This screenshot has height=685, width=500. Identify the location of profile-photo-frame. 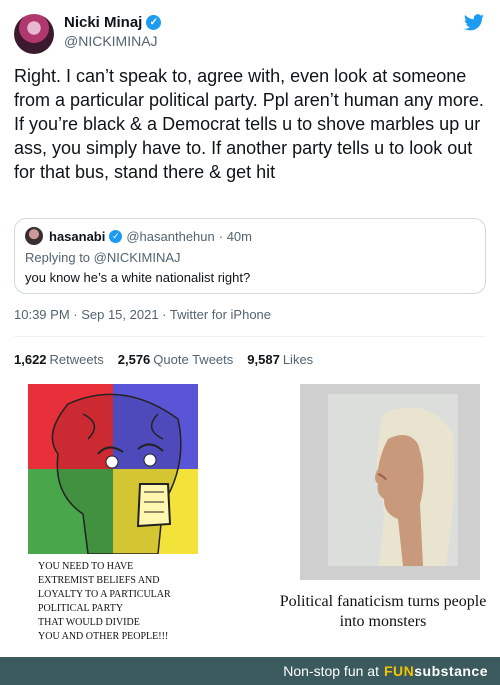
(390, 482).